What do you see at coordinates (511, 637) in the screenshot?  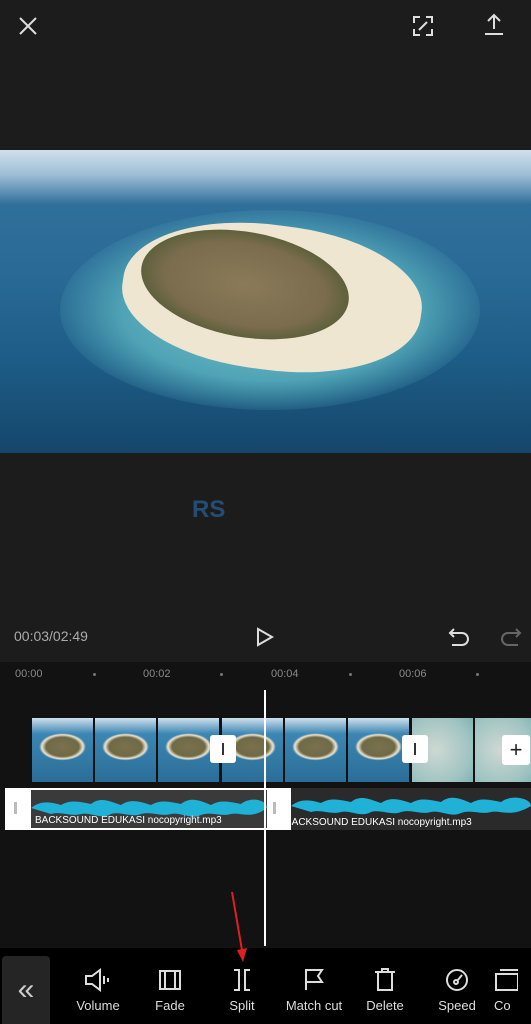 I see `redo-icon` at bounding box center [511, 637].